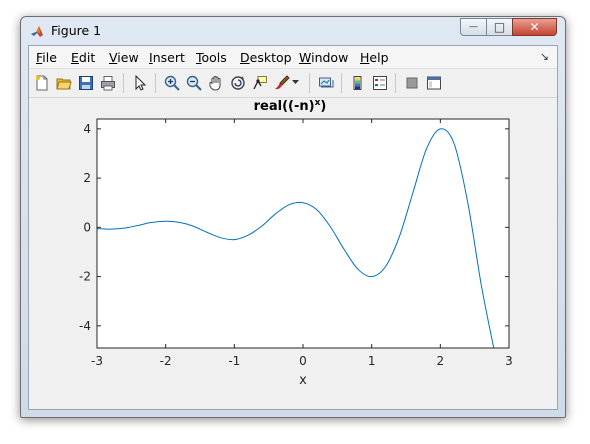 This screenshot has width=590, height=444. Describe the element at coordinates (434, 83) in the screenshot. I see `show-plot-tools-icon` at that location.